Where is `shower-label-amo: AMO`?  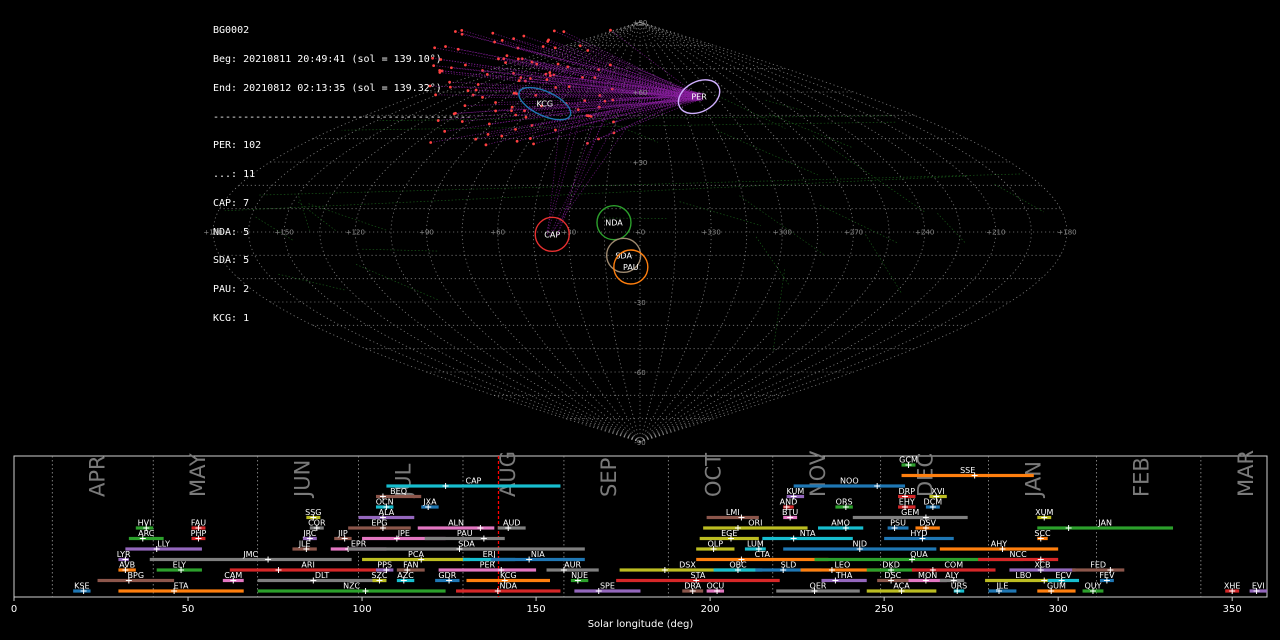
shower-label-amo: AMO is located at coordinates (840, 523).